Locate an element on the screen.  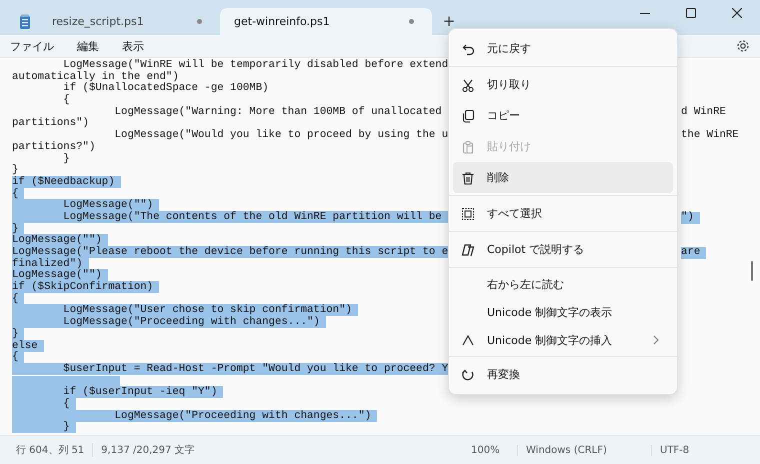
status-text: 行 604、列 51 is located at coordinates (50, 450).